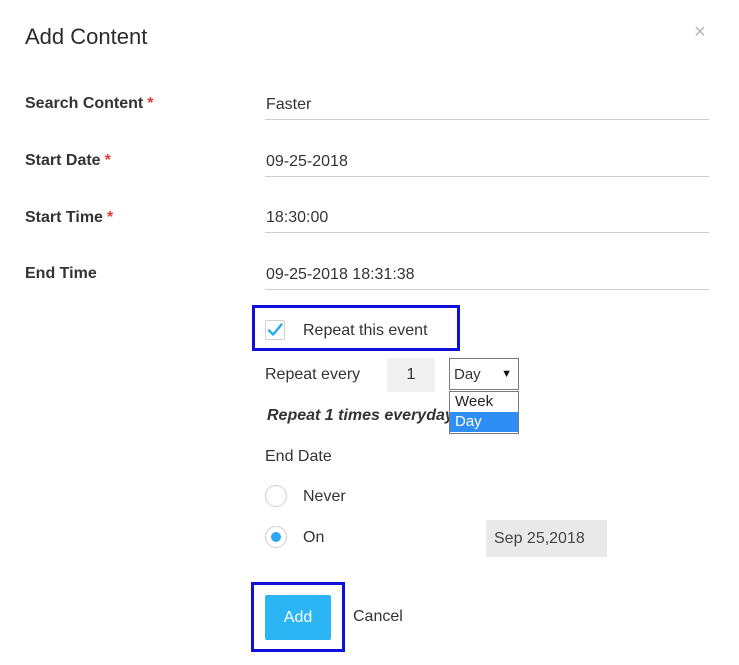 This screenshot has width=739, height=665. I want to click on repeat-unit-dropdown: Week Day, so click(484, 412).